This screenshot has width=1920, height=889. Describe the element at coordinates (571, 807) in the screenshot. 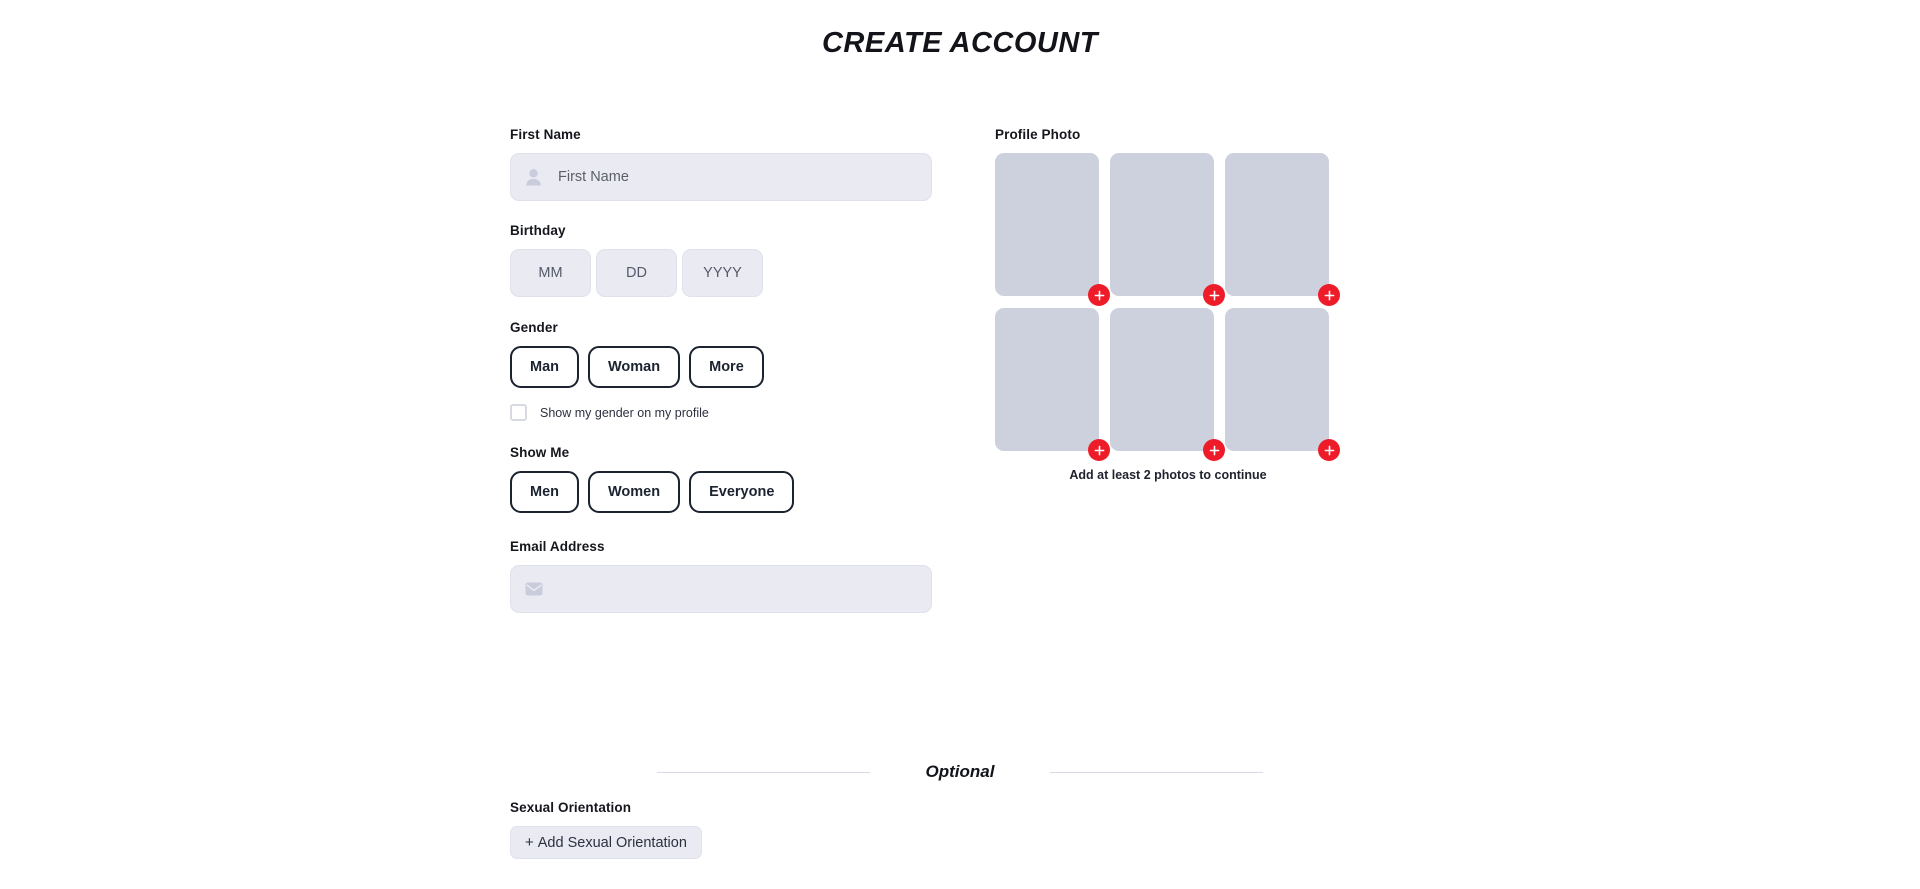

I see `sexual-orientation-label: Sexual Orientation` at that location.